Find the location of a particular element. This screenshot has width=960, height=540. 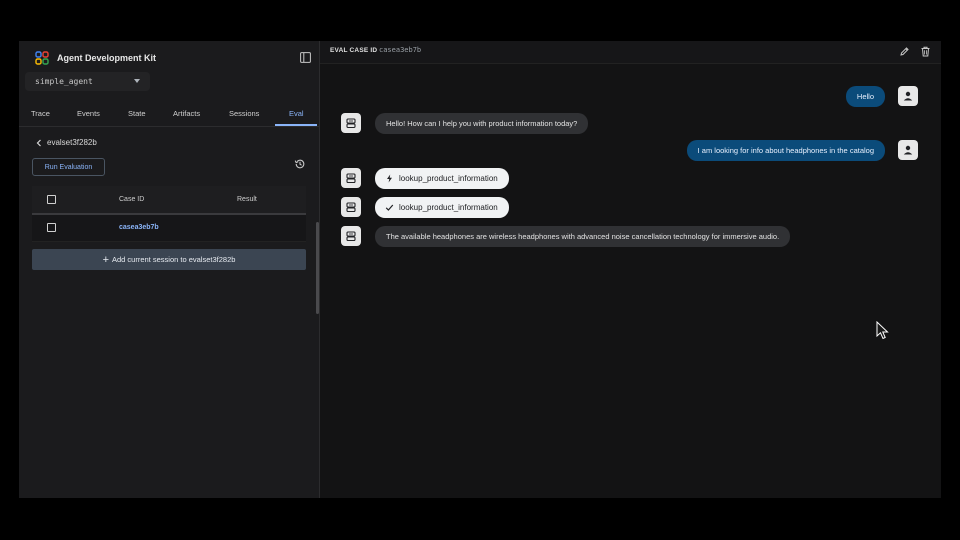

tab-events: Events is located at coordinates (88, 113).